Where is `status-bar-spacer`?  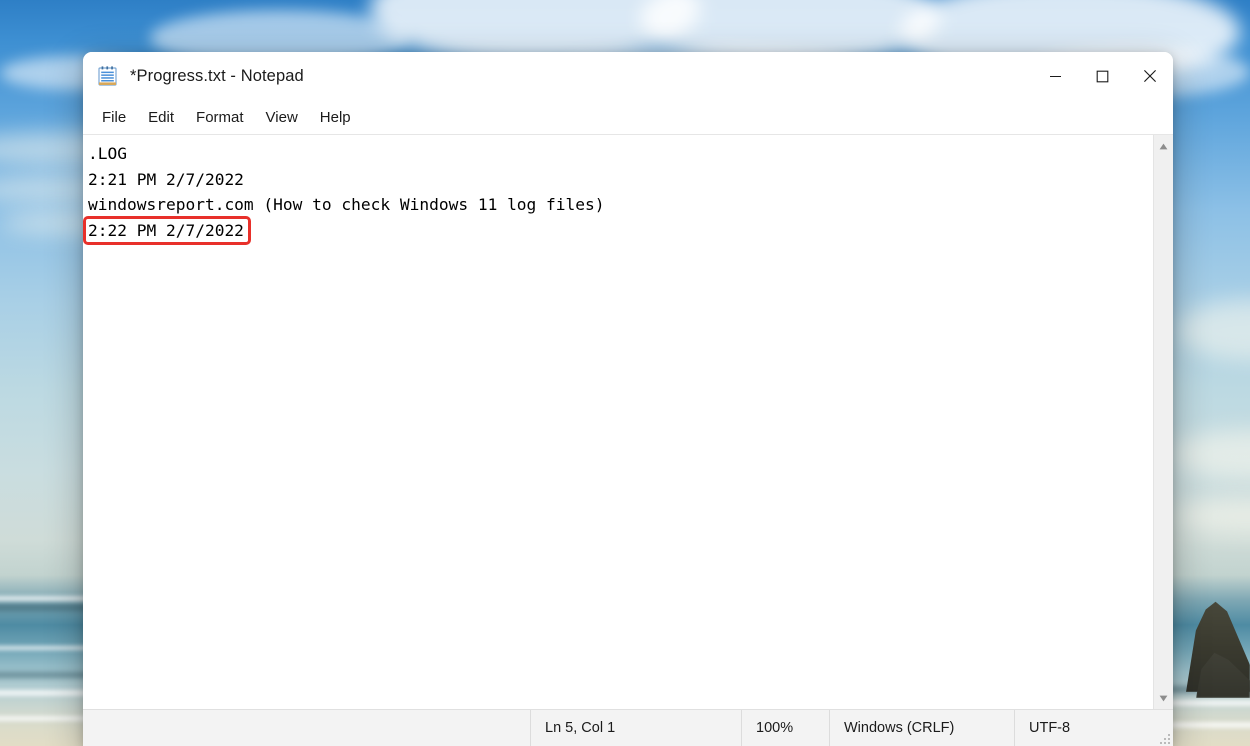
status-bar-spacer is located at coordinates (306, 728).